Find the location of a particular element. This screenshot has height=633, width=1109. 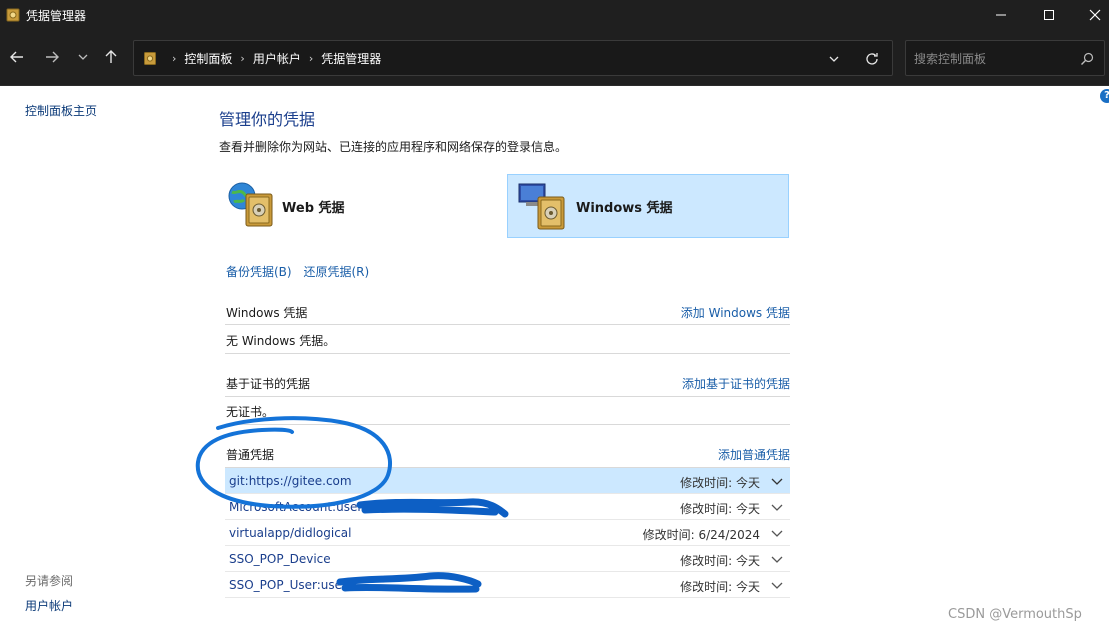

up-button is located at coordinates (111, 57).